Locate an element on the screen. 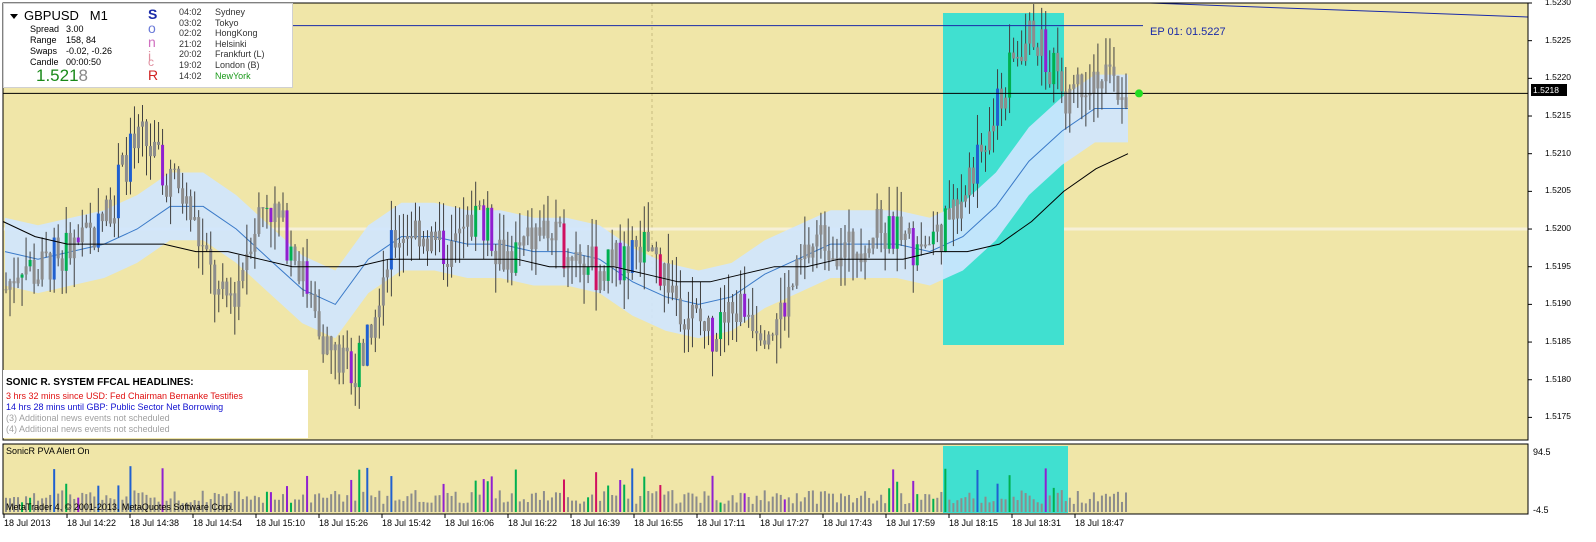 The image size is (1596, 542). sonic-letter-s: S is located at coordinates (153, 14).